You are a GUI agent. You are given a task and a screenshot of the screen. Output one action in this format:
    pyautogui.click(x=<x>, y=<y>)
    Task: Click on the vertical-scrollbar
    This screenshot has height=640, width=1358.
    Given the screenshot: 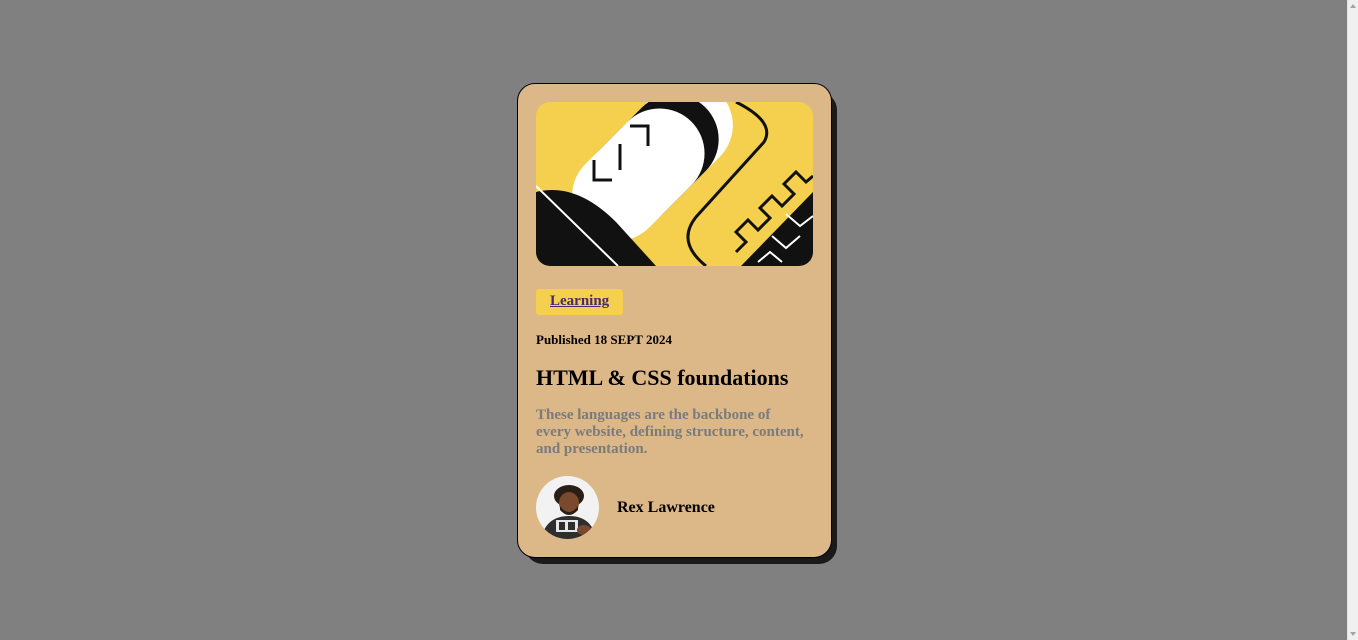 What is the action you would take?
    pyautogui.click(x=1352, y=320)
    